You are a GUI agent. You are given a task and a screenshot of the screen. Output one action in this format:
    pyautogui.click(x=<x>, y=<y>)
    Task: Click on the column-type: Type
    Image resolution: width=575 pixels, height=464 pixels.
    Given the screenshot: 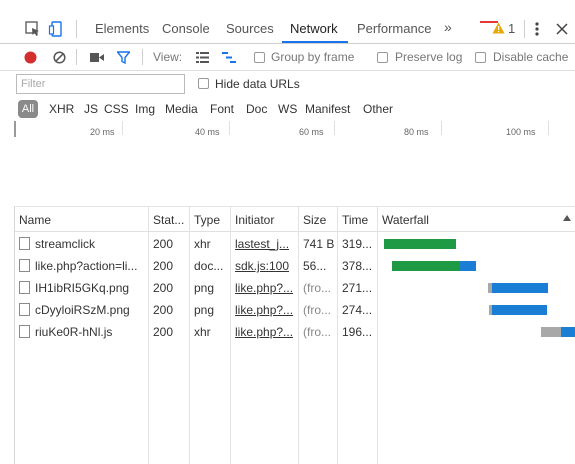 What is the action you would take?
    pyautogui.click(x=207, y=220)
    